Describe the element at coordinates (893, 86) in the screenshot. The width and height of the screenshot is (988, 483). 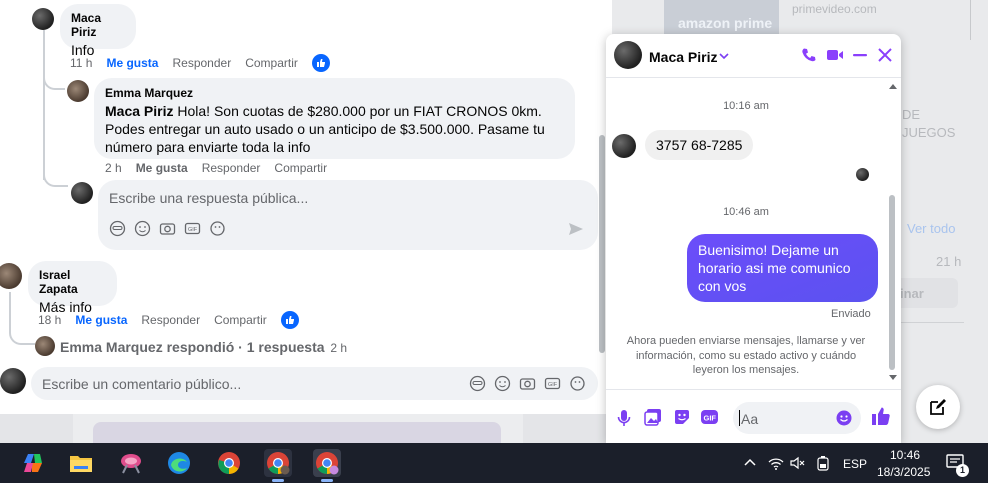
I see `scroll-up-icon` at that location.